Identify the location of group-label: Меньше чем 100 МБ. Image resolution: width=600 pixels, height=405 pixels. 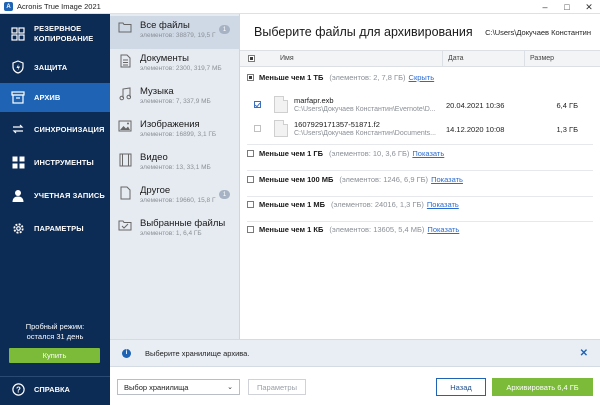
(296, 179).